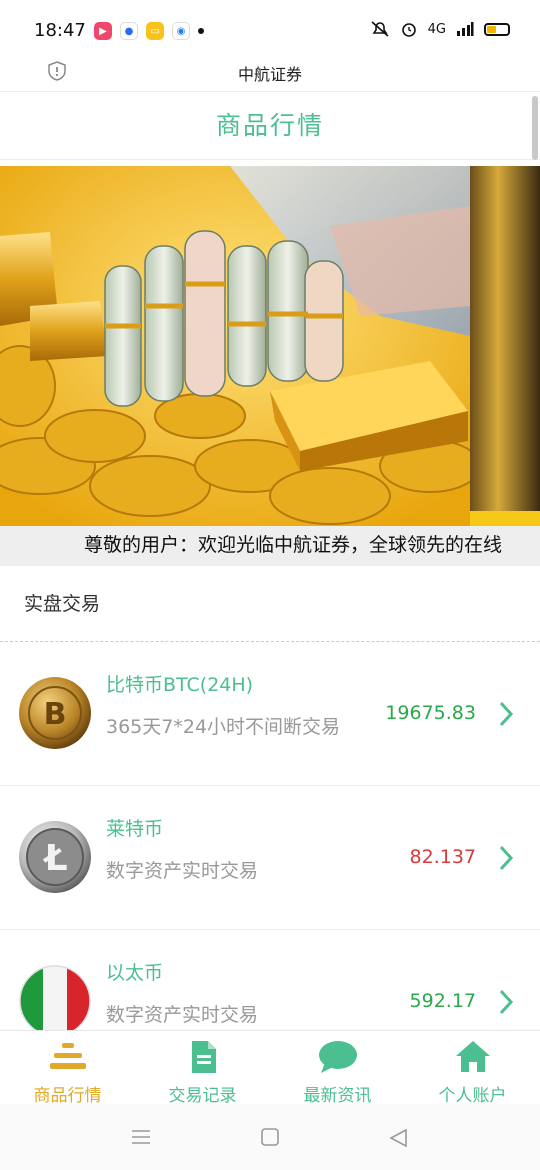 Image resolution: width=540 pixels, height=1170 pixels. I want to click on tab-label: 商品行情, so click(67, 1096).